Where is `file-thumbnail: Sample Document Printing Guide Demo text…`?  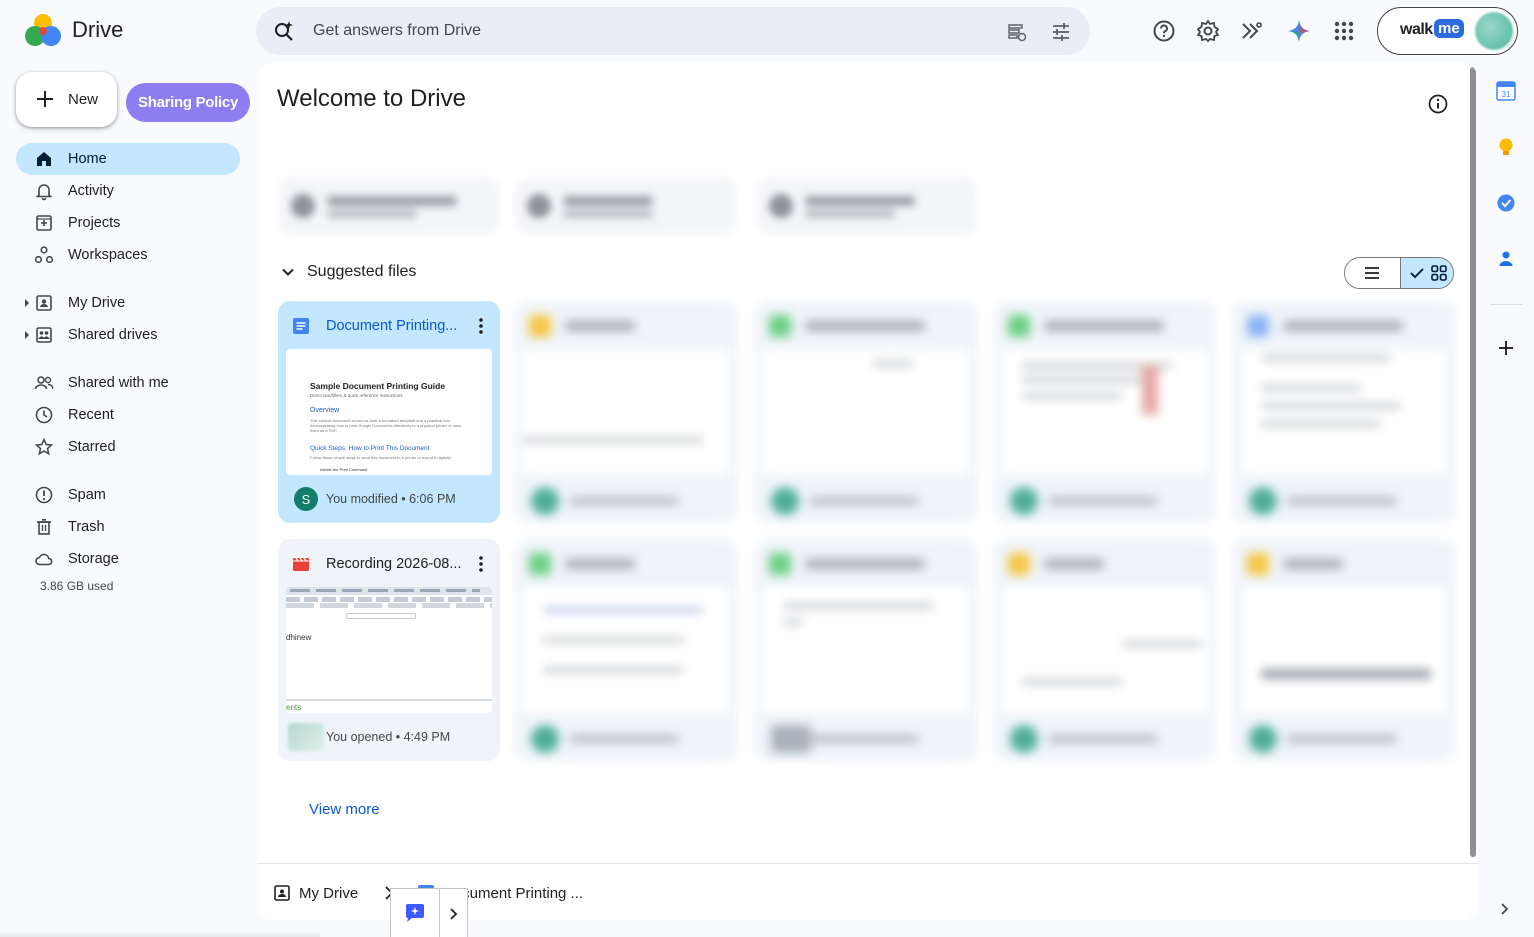 file-thumbnail: Sample Document Printing Guide Demo text… is located at coordinates (389, 412).